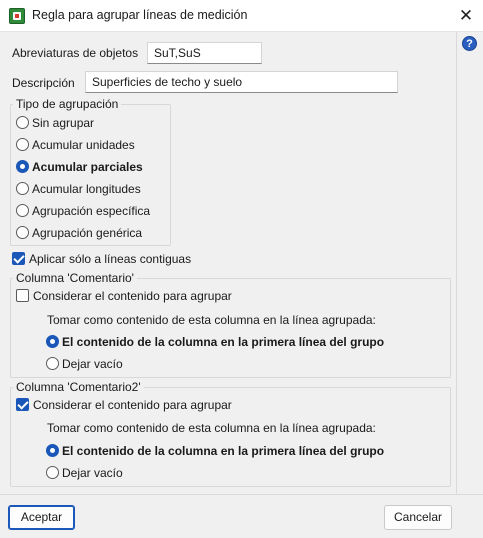 This screenshot has width=483, height=538. Describe the element at coordinates (22, 295) in the screenshot. I see `comment-consider-checkbox` at that location.